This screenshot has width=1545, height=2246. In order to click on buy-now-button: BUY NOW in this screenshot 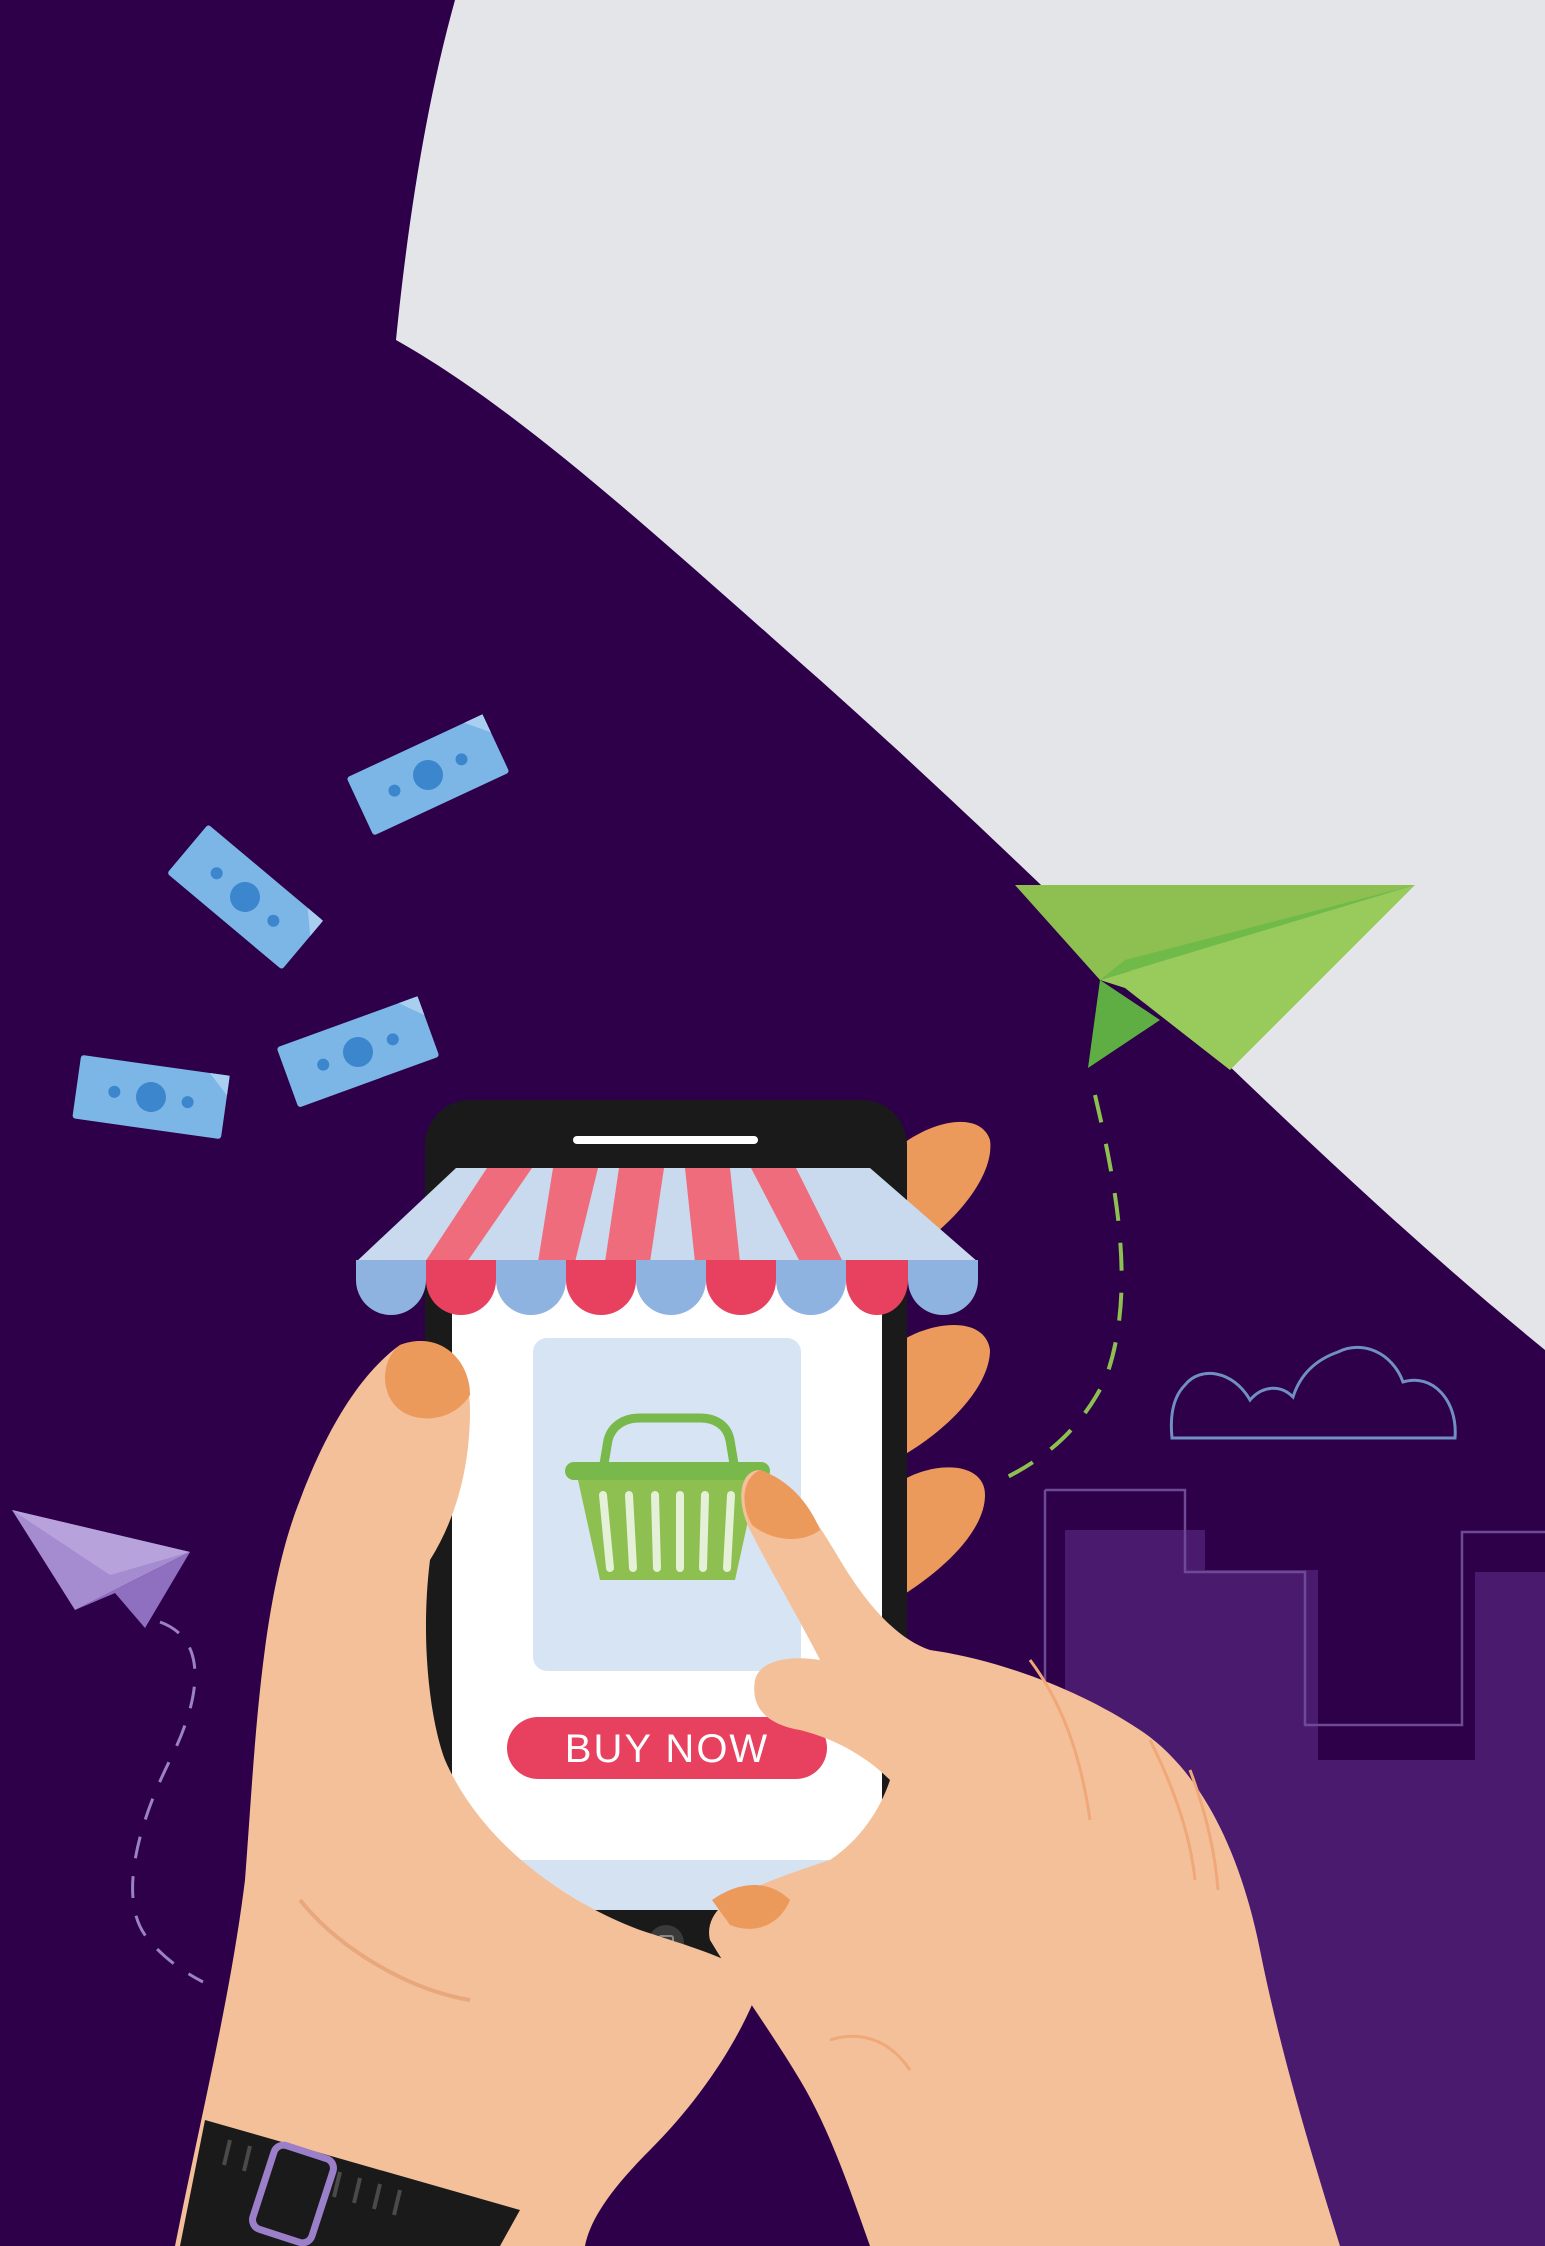, I will do `click(667, 1748)`.